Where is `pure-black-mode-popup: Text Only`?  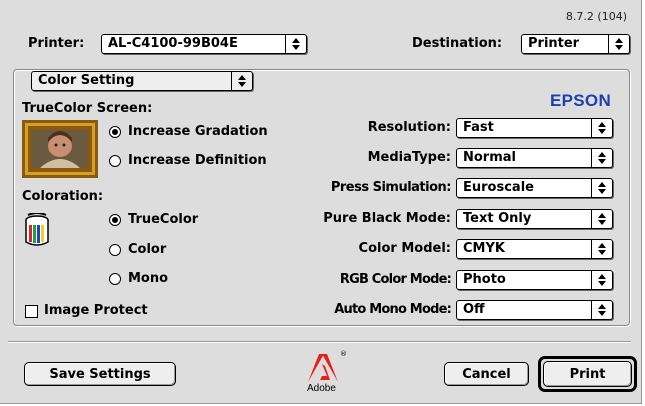
pure-black-mode-popup: Text Only is located at coordinates (534, 219).